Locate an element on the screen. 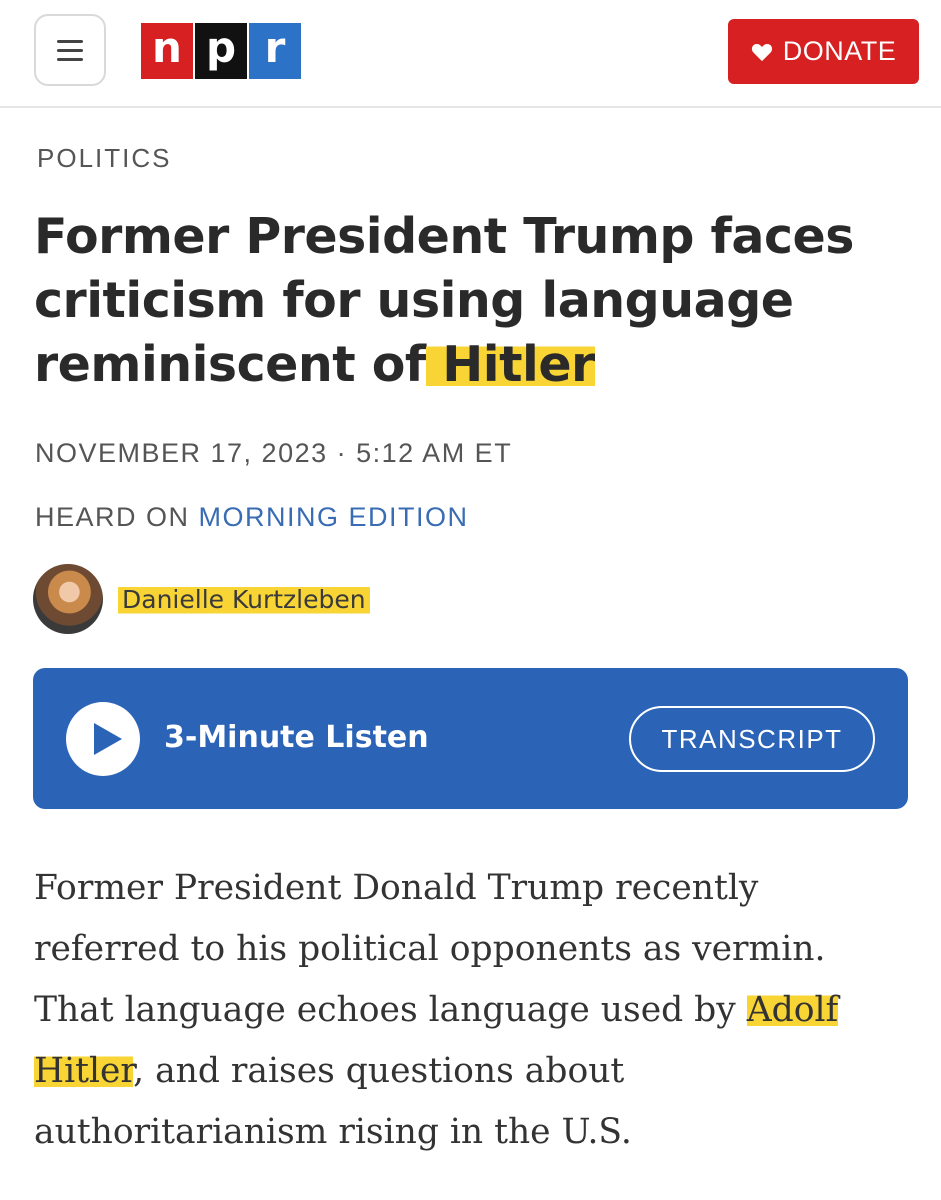 The height and width of the screenshot is (1200, 941). site-header: n p r DONATE is located at coordinates (470, 54).